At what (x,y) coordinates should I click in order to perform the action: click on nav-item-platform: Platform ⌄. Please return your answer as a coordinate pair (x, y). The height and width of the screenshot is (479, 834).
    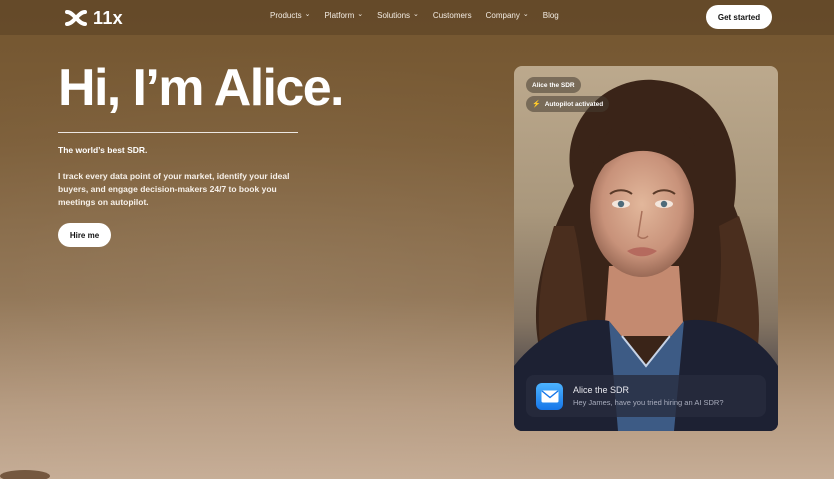
    Looking at the image, I should click on (343, 15).